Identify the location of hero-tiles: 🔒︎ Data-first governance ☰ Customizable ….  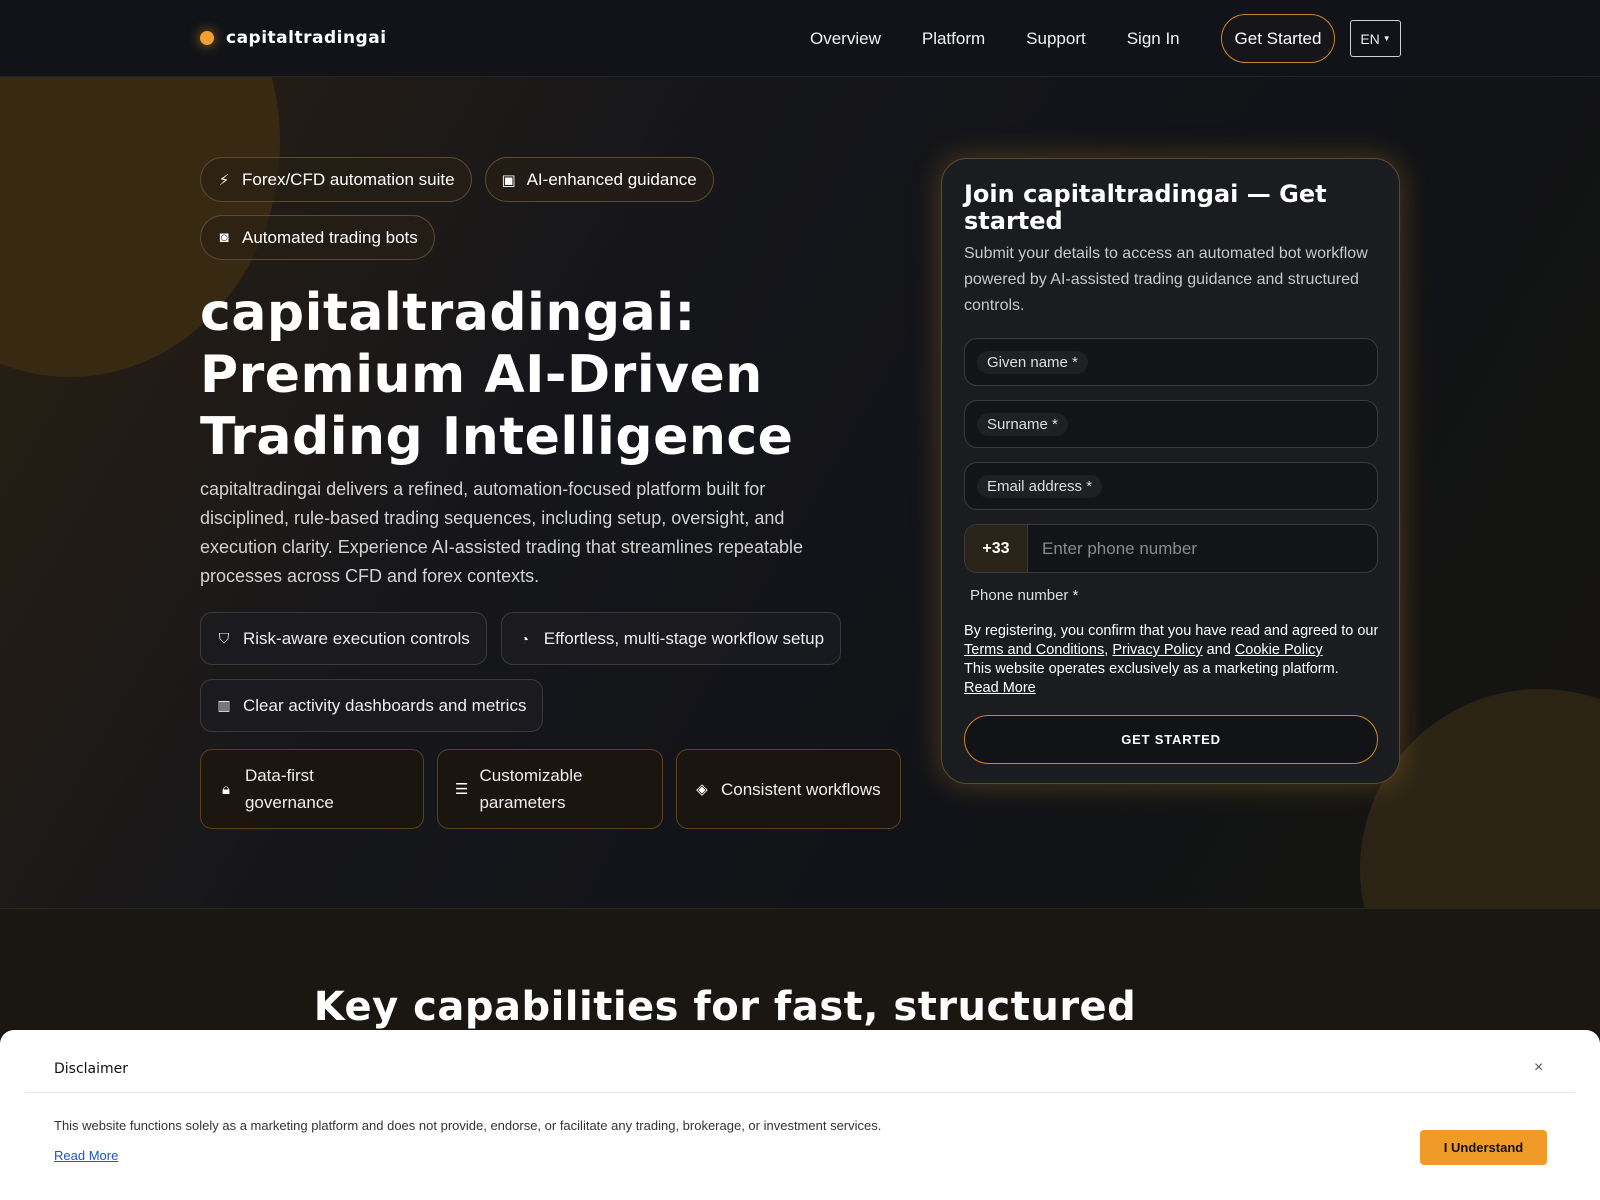
(550, 789).